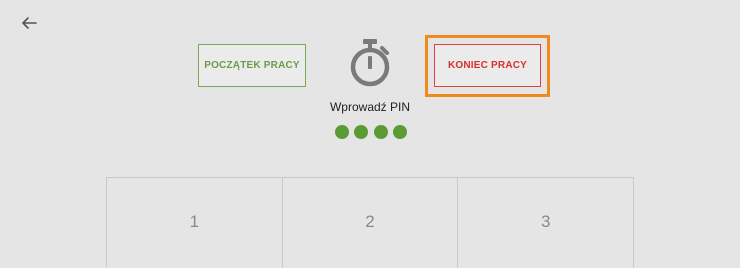 This screenshot has width=740, height=268. I want to click on back-button, so click(29, 23).